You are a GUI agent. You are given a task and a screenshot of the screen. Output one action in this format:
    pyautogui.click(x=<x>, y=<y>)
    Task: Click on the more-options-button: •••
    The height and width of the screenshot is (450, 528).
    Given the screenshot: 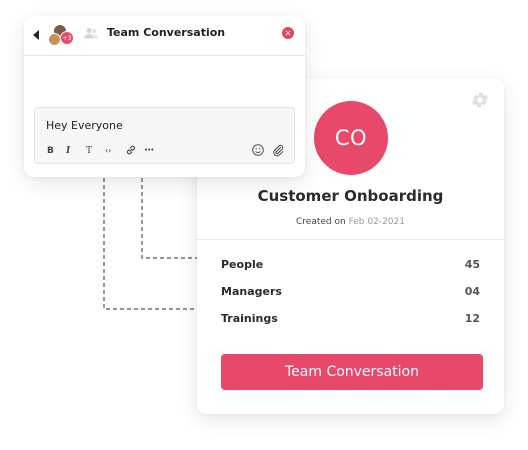 What is the action you would take?
    pyautogui.click(x=149, y=150)
    